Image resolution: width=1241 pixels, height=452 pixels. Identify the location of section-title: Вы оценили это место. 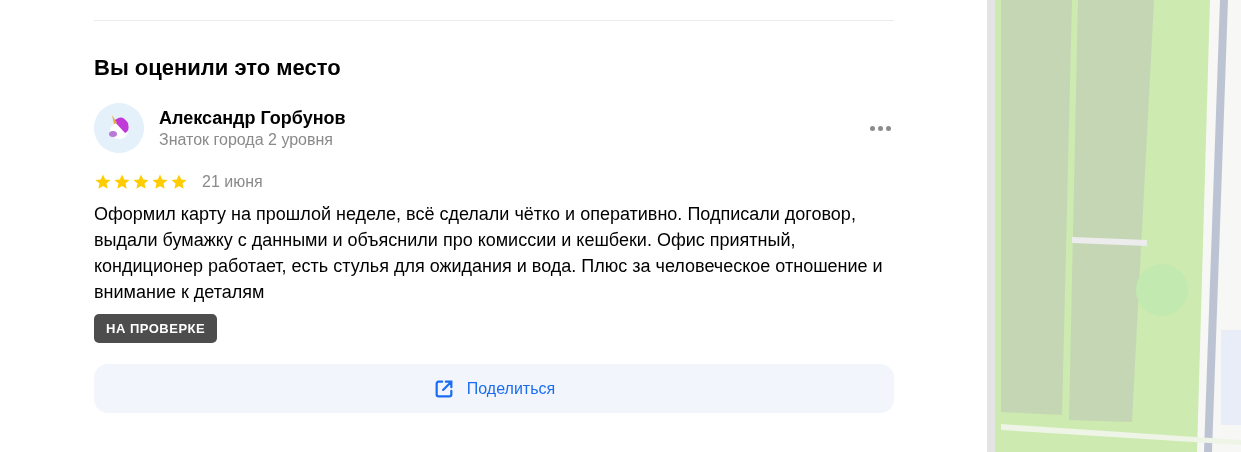
(218, 68).